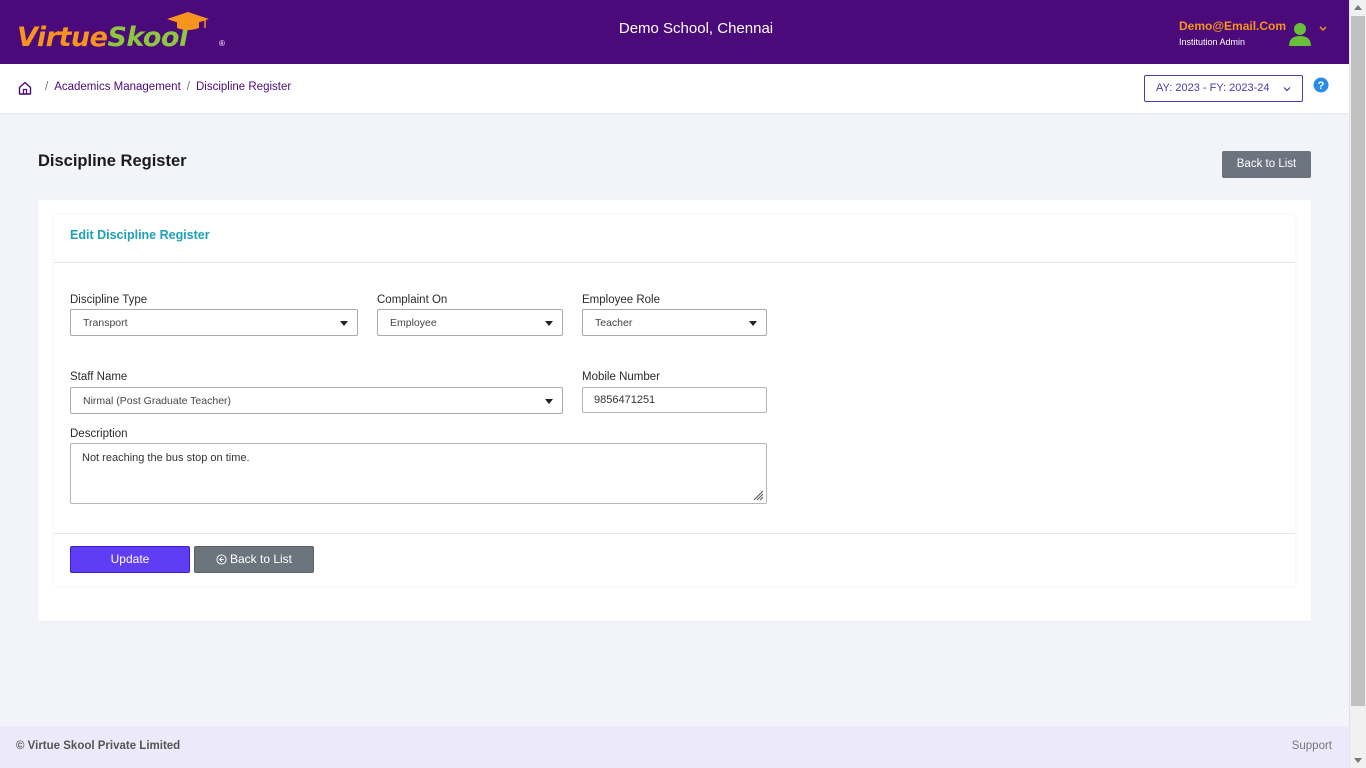 This screenshot has height=768, width=1366. Describe the element at coordinates (1312, 746) in the screenshot. I see `footer-support-link: Support` at that location.